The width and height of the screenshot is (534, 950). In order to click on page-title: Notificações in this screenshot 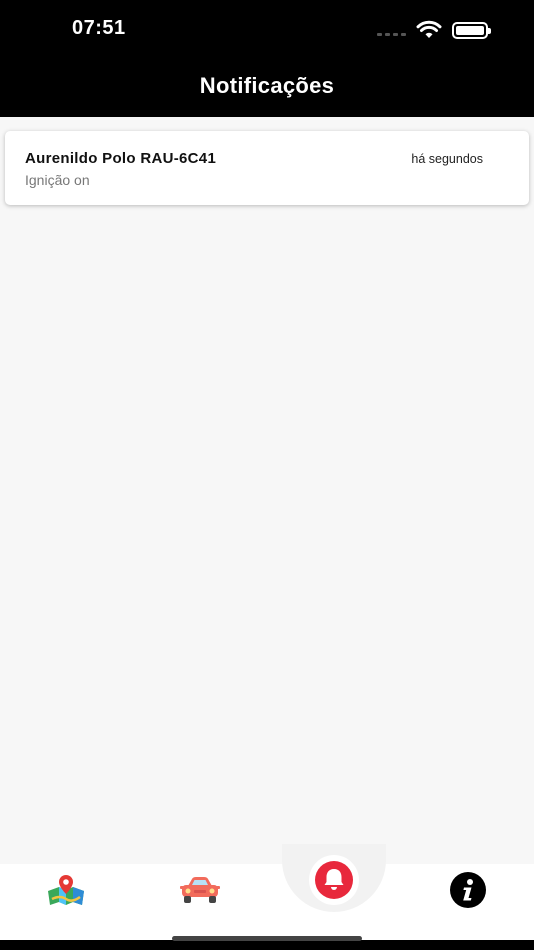, I will do `click(267, 85)`.